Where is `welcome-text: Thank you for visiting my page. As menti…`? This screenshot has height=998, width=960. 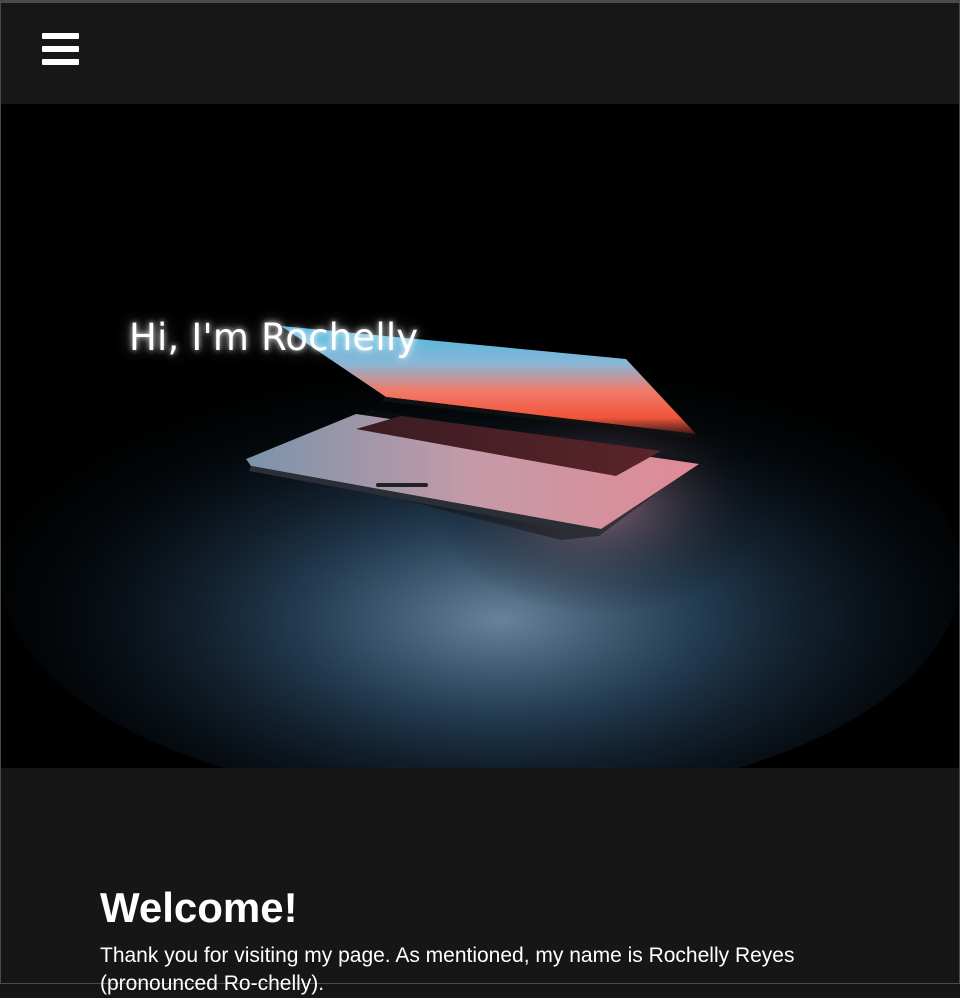
welcome-text: Thank you for visiting my page. As menti… is located at coordinates (447, 969).